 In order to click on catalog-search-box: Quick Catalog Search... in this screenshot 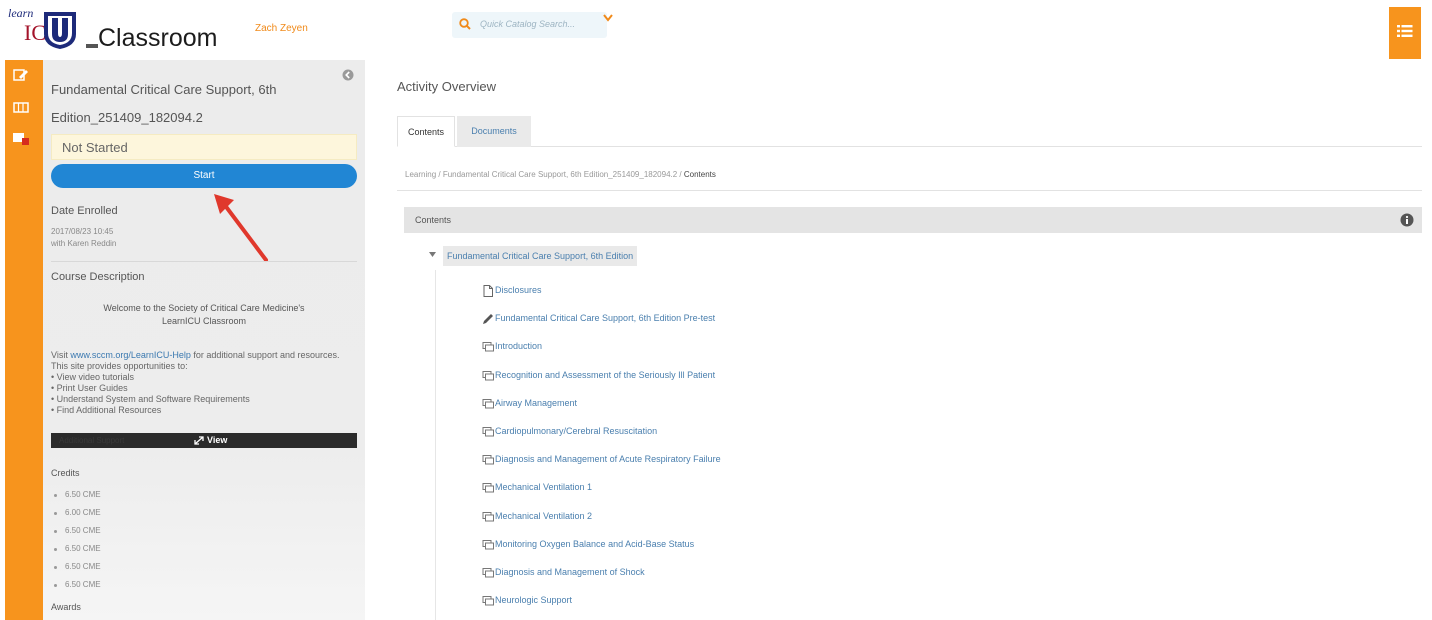, I will do `click(529, 25)`.